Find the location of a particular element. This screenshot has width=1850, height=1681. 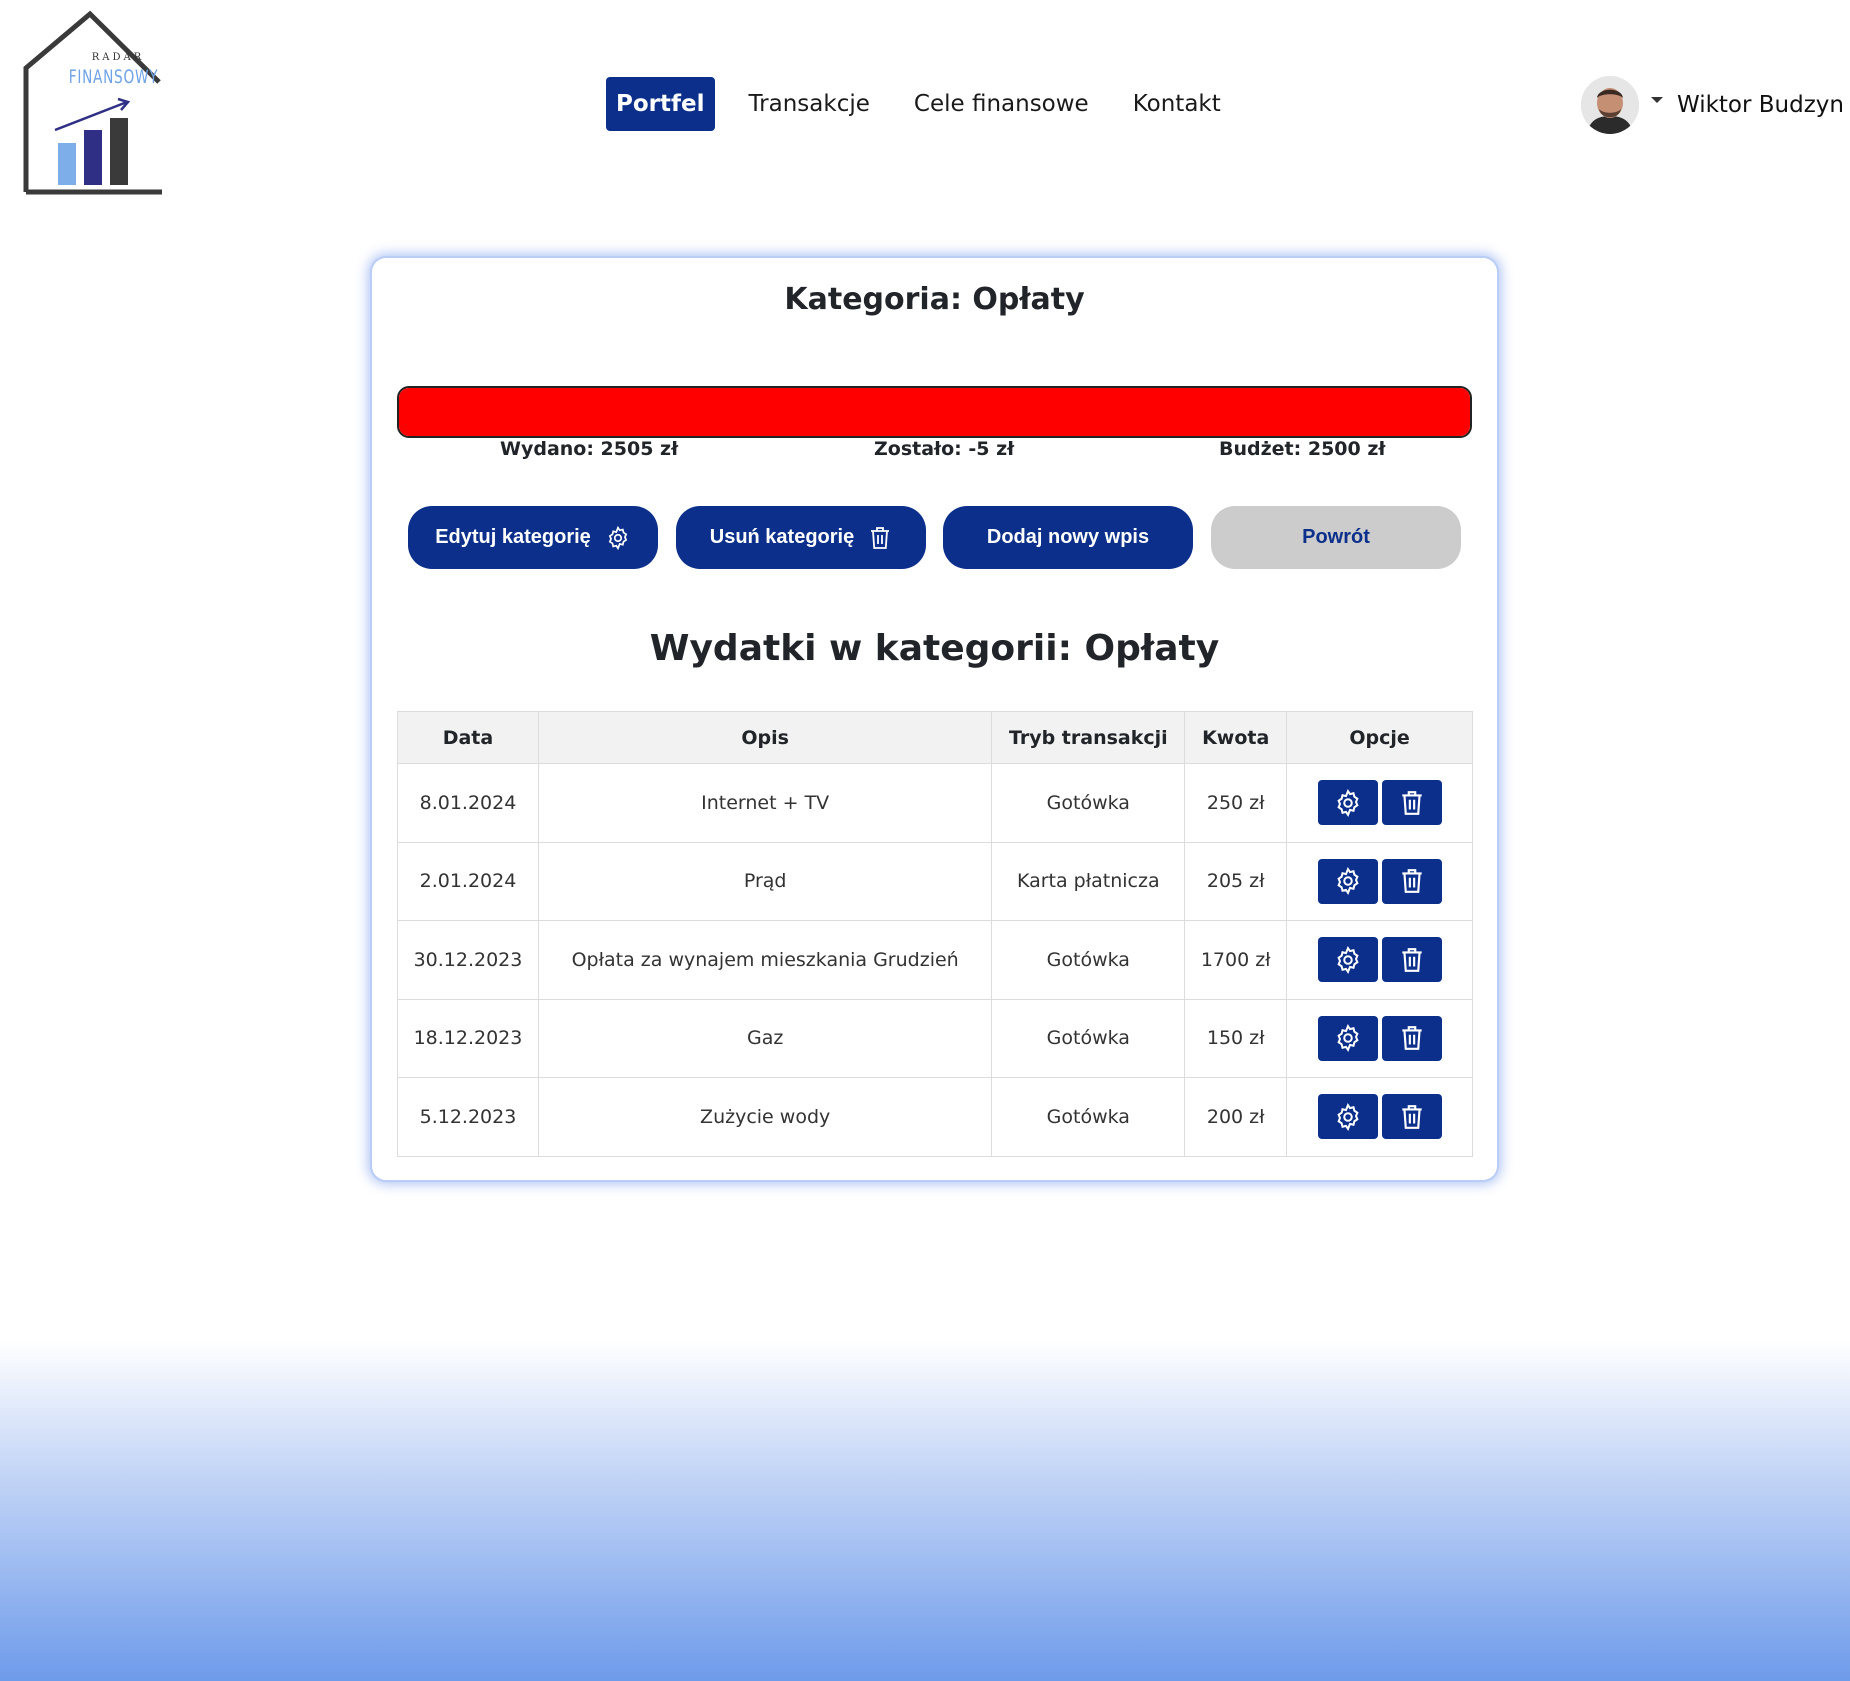

column-header-data: Data is located at coordinates (468, 737).